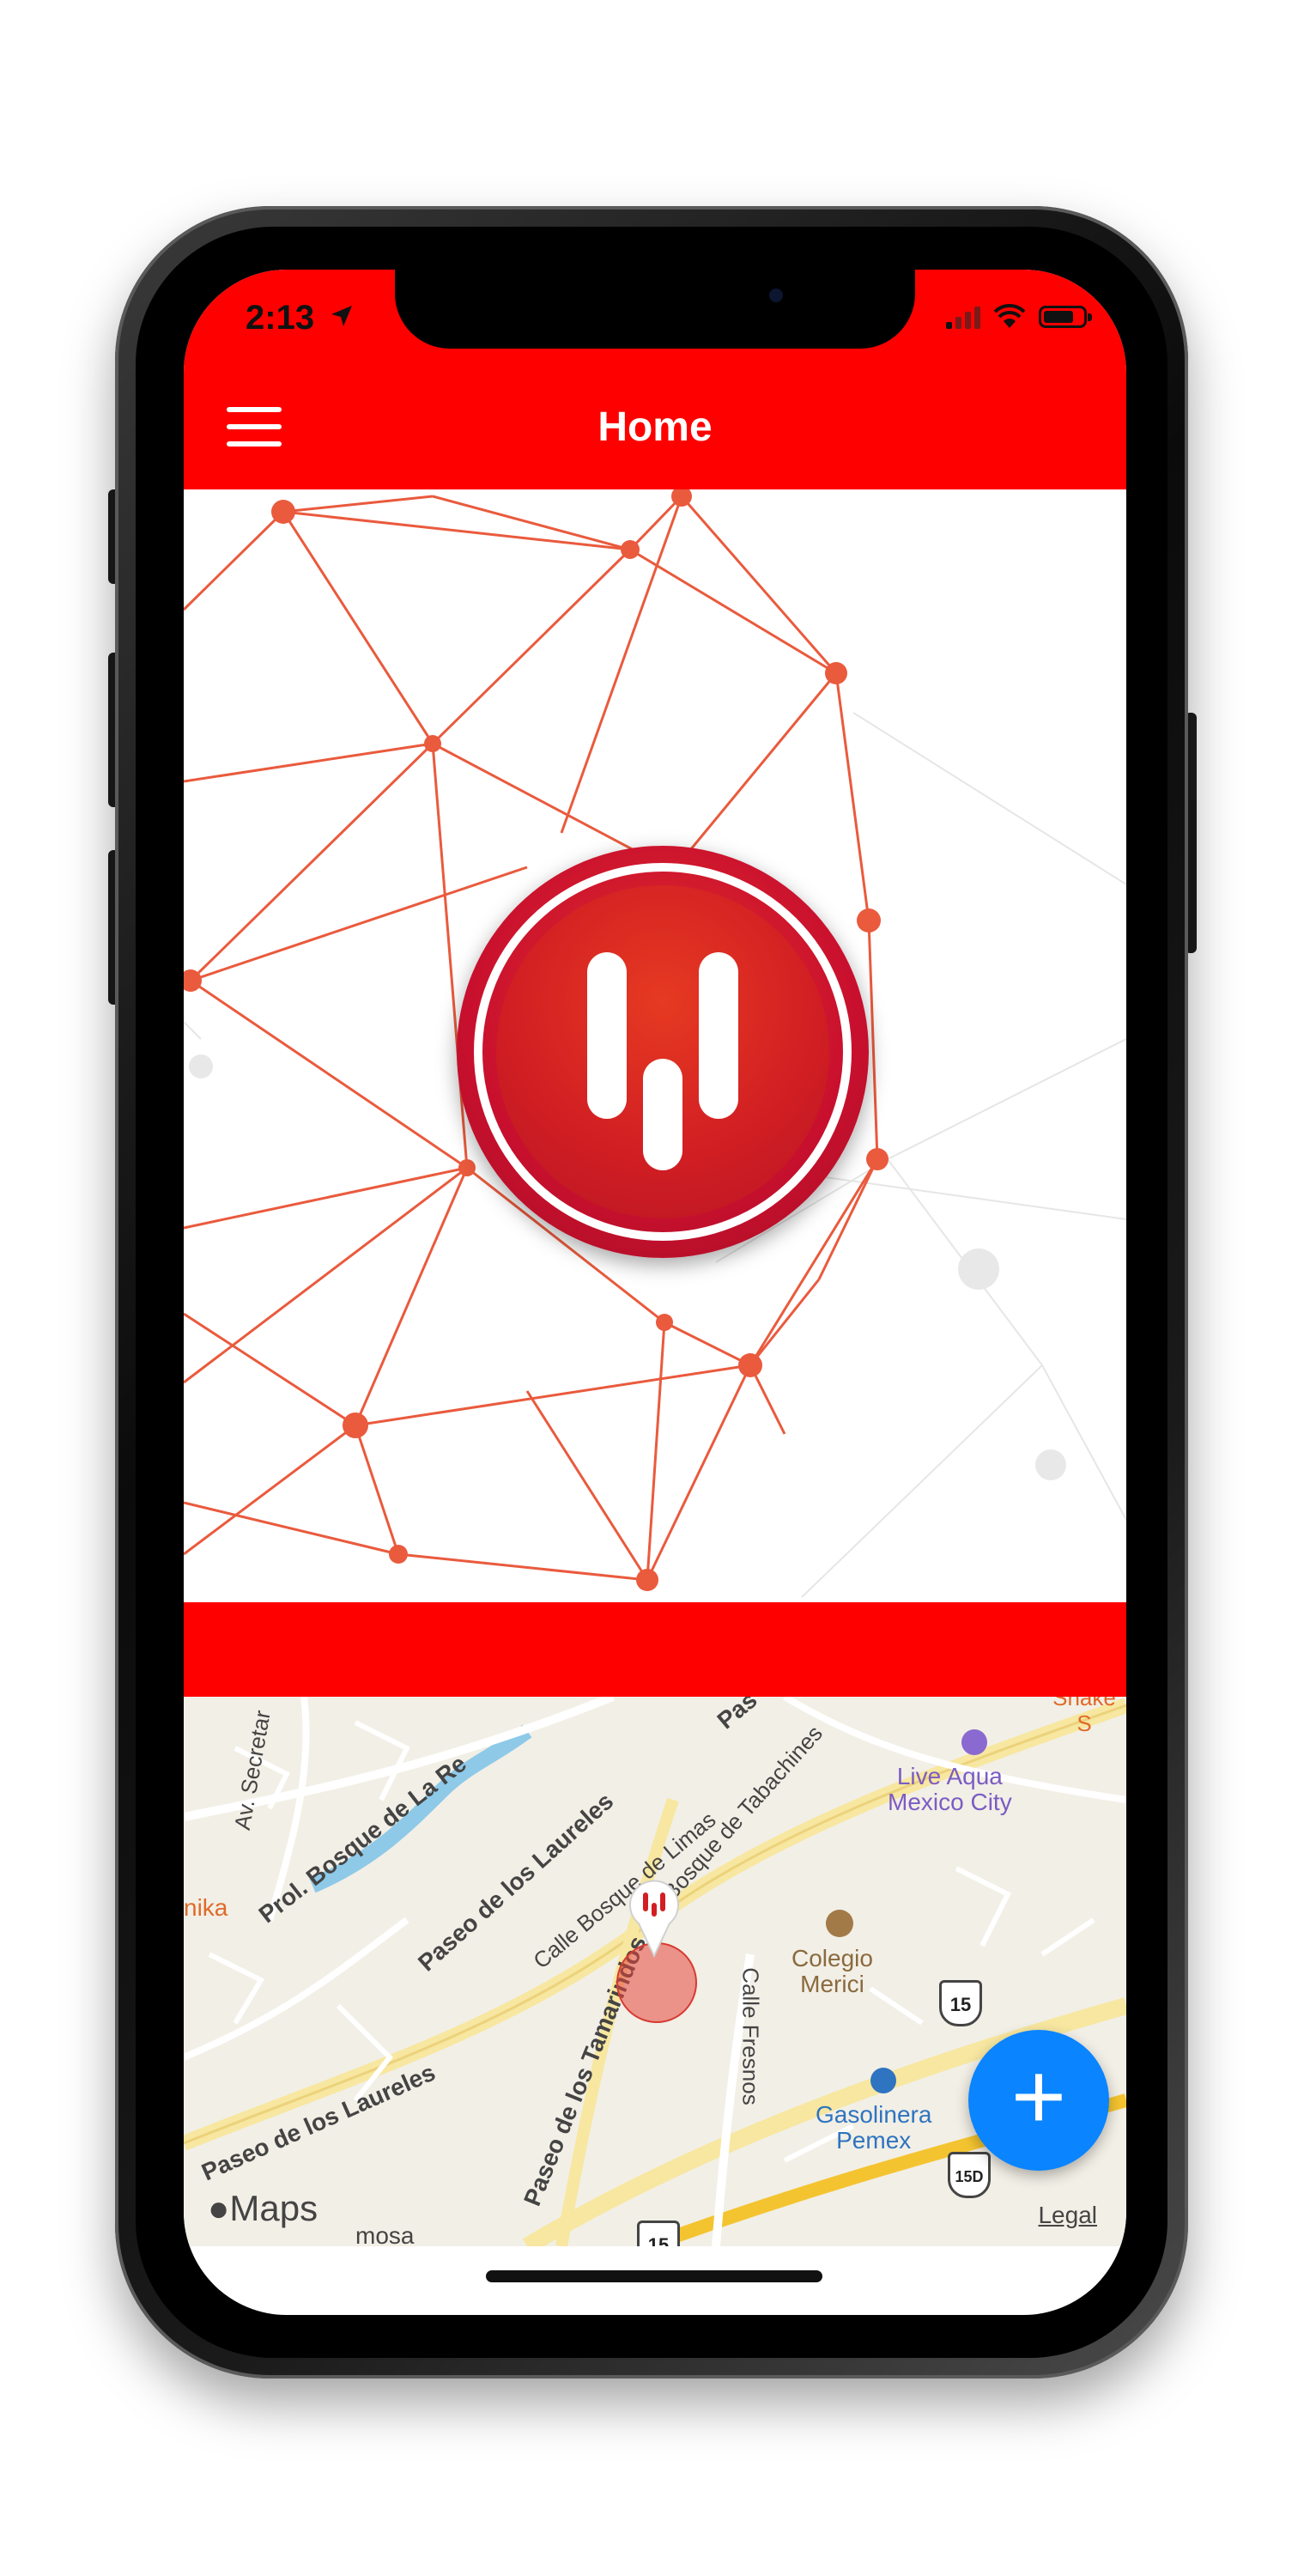  I want to click on map-pin-icon, so click(654, 1916).